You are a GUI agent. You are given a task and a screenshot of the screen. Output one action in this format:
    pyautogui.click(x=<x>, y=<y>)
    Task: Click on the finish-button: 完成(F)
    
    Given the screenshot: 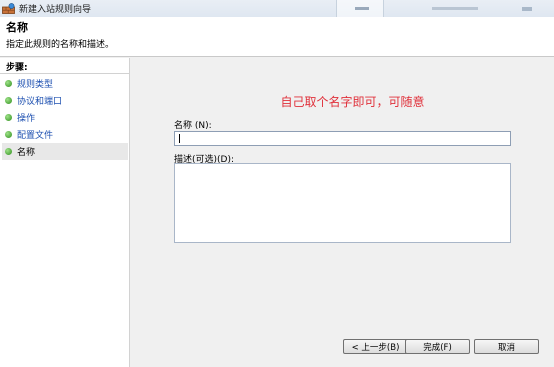 What is the action you would take?
    pyautogui.click(x=437, y=346)
    